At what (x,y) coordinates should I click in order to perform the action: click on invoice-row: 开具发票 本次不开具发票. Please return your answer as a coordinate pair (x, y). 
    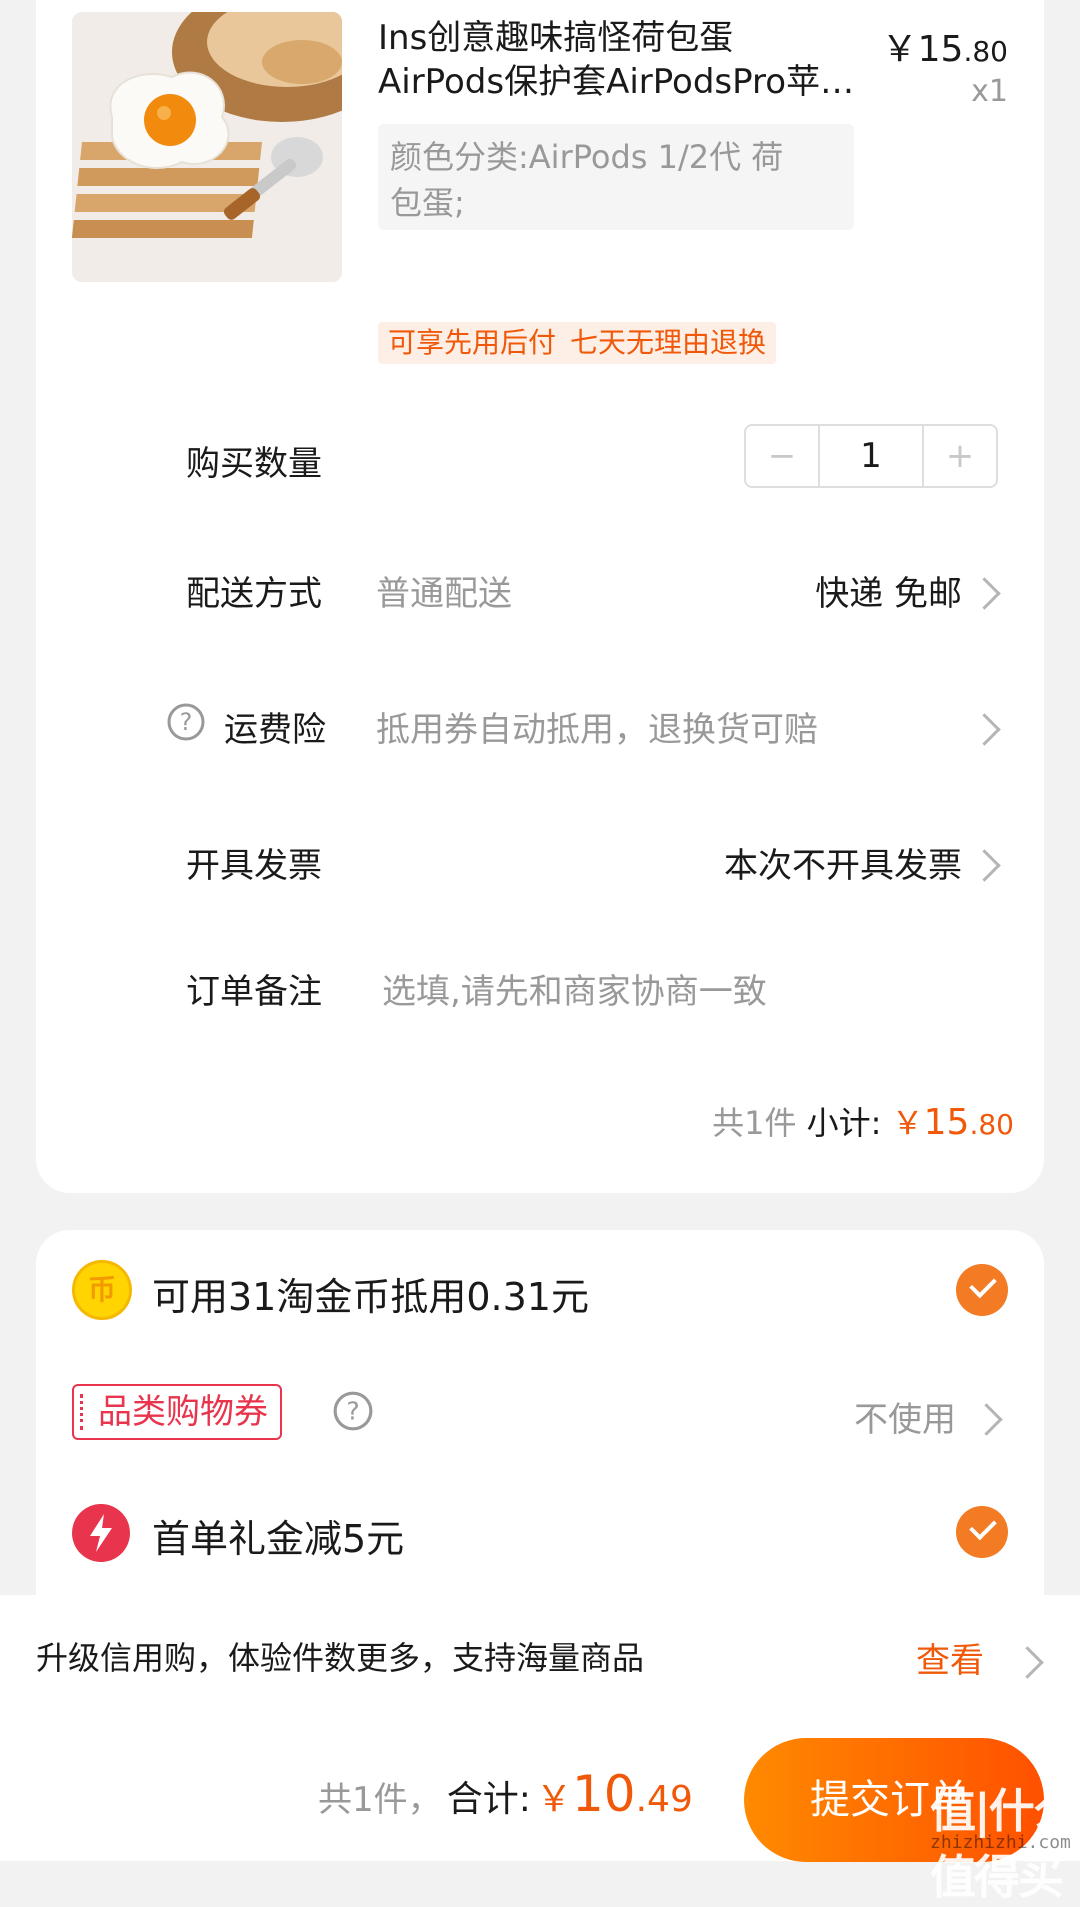
    Looking at the image, I should click on (540, 862).